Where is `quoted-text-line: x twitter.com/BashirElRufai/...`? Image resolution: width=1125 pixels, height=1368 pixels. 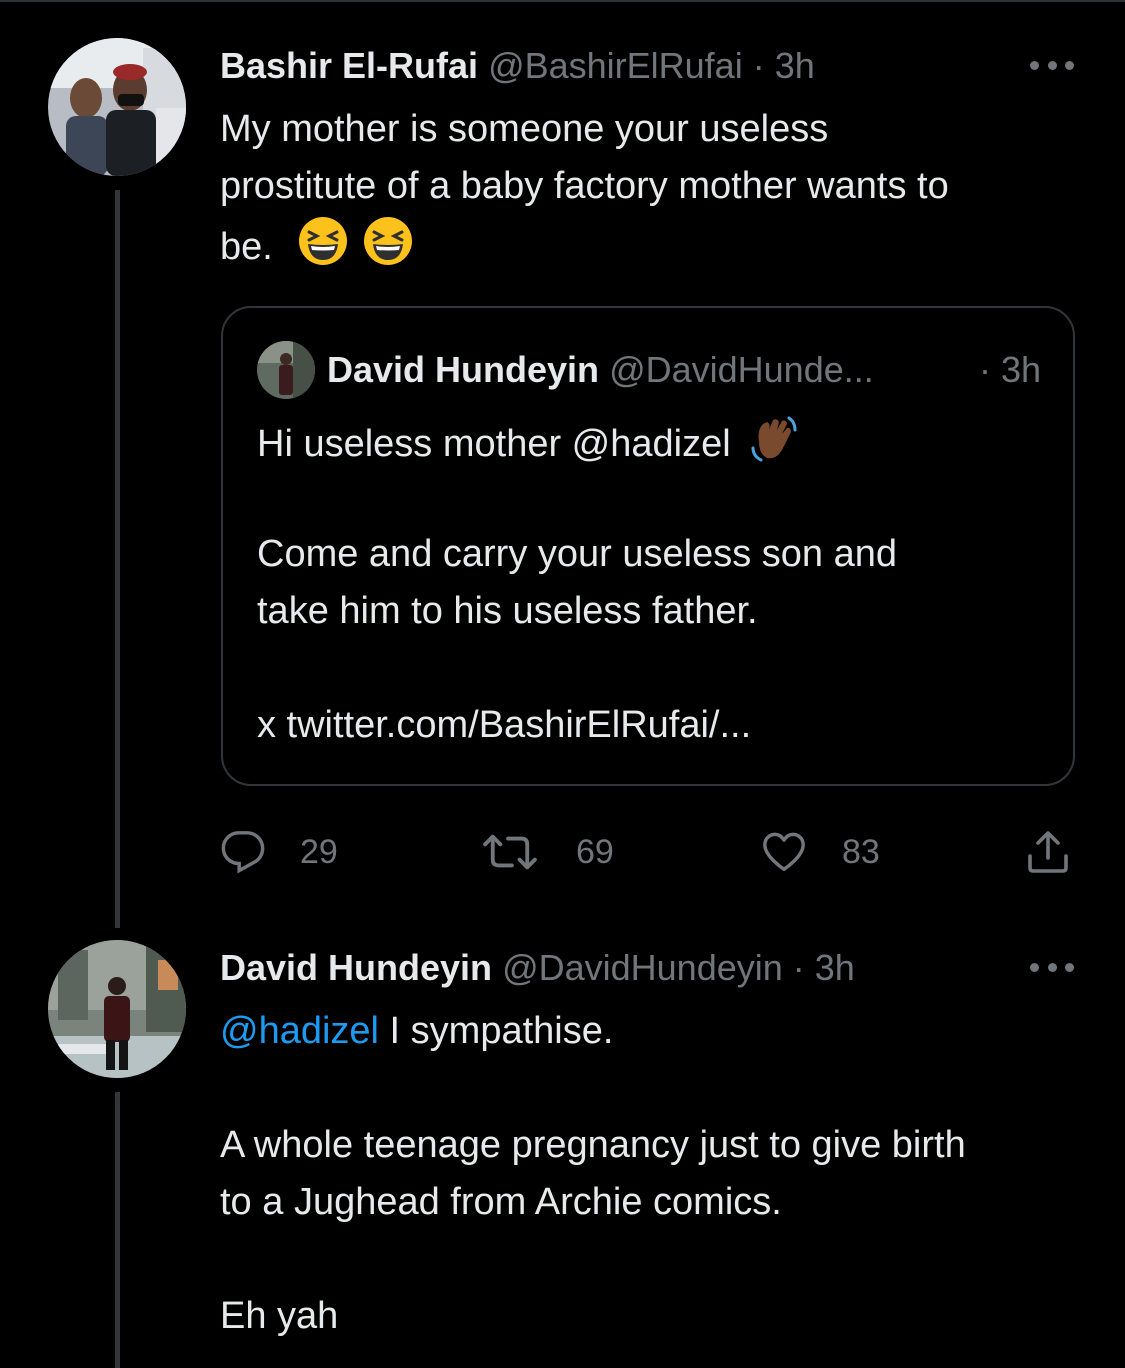 quoted-text-line: x twitter.com/BashirElRufai/... is located at coordinates (504, 725).